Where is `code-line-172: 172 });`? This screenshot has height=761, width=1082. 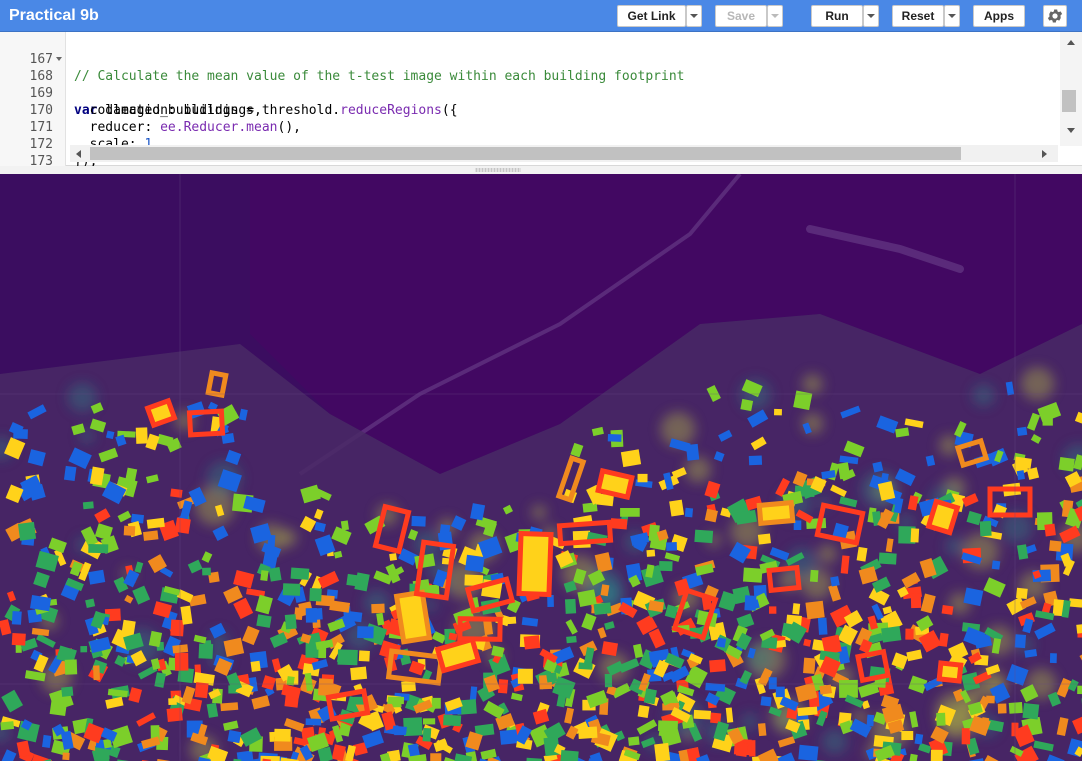 code-line-172: 172 }); is located at coordinates (530, 144).